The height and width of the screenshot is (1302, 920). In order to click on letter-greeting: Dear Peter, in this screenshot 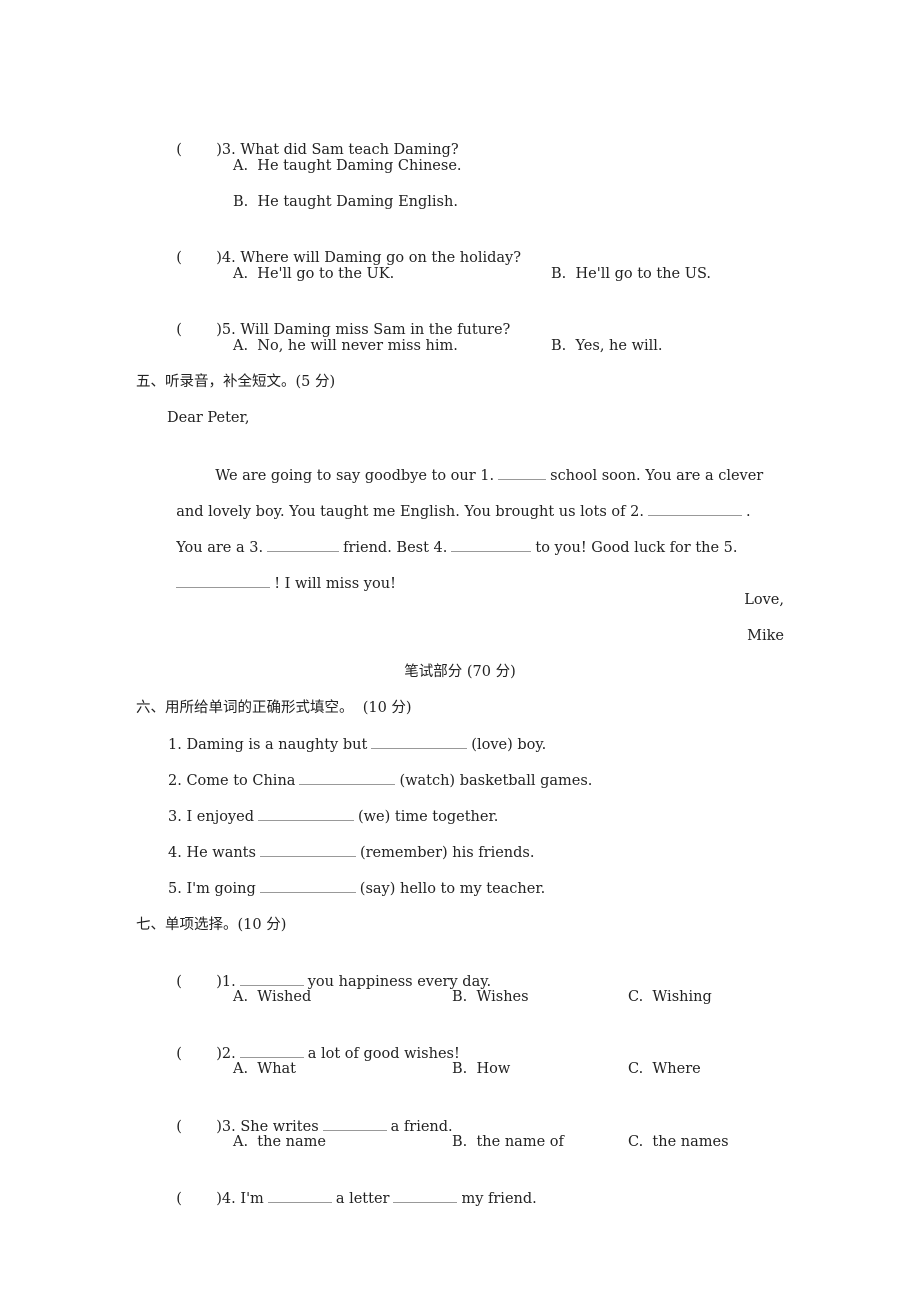, I will do `click(208, 418)`.